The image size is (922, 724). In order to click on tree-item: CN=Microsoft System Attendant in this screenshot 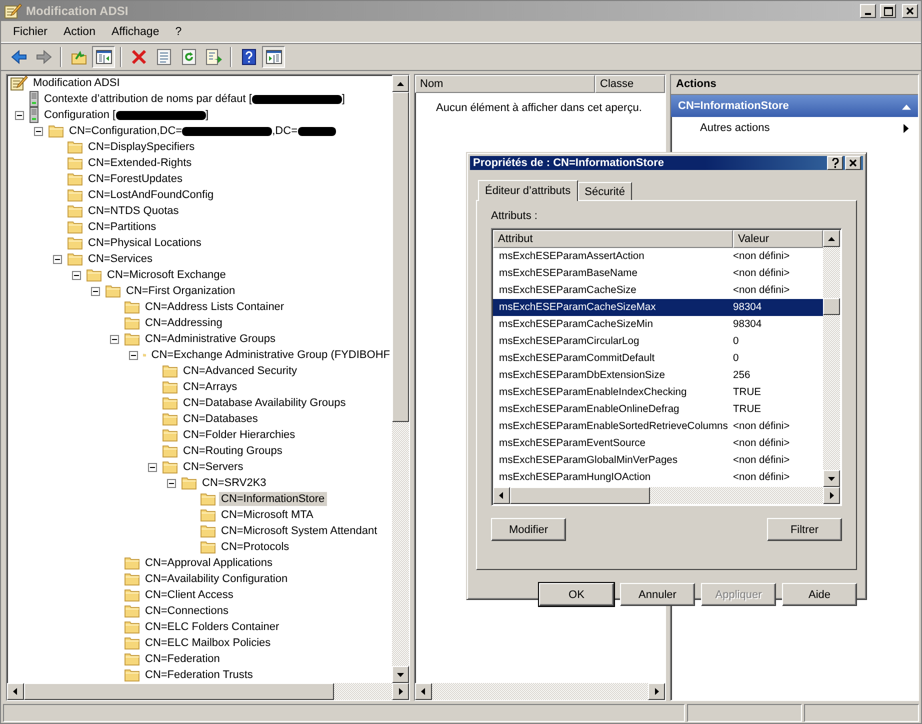, I will do `click(299, 531)`.